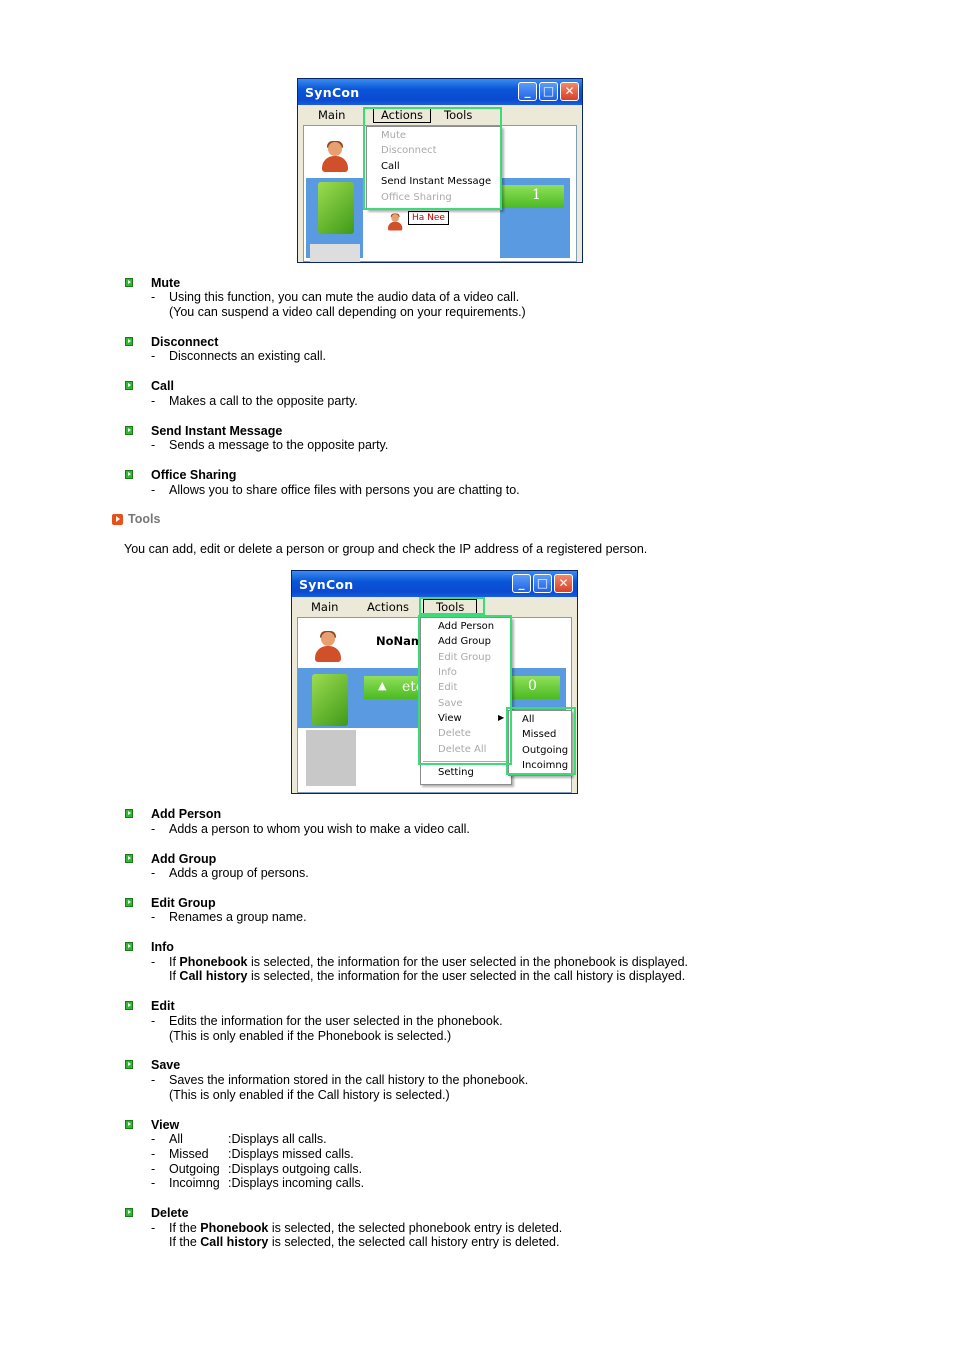 This screenshot has height=1351, width=954. What do you see at coordinates (536, 195) in the screenshot?
I see `group-count: 1` at bounding box center [536, 195].